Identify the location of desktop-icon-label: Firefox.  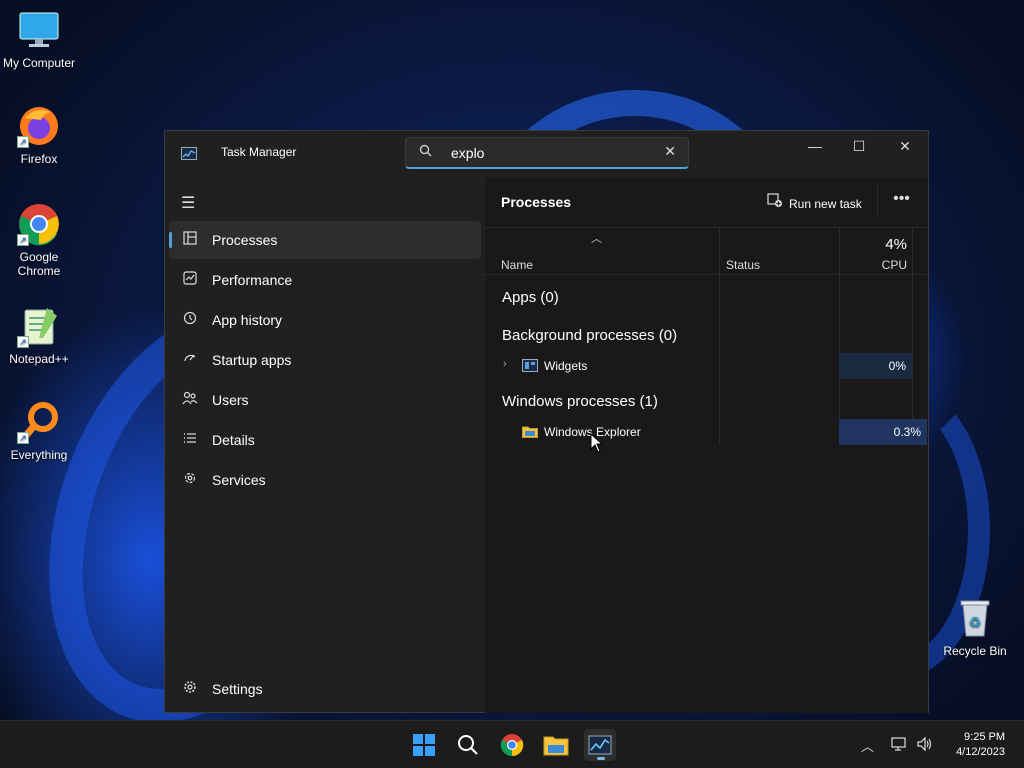
(39, 159).